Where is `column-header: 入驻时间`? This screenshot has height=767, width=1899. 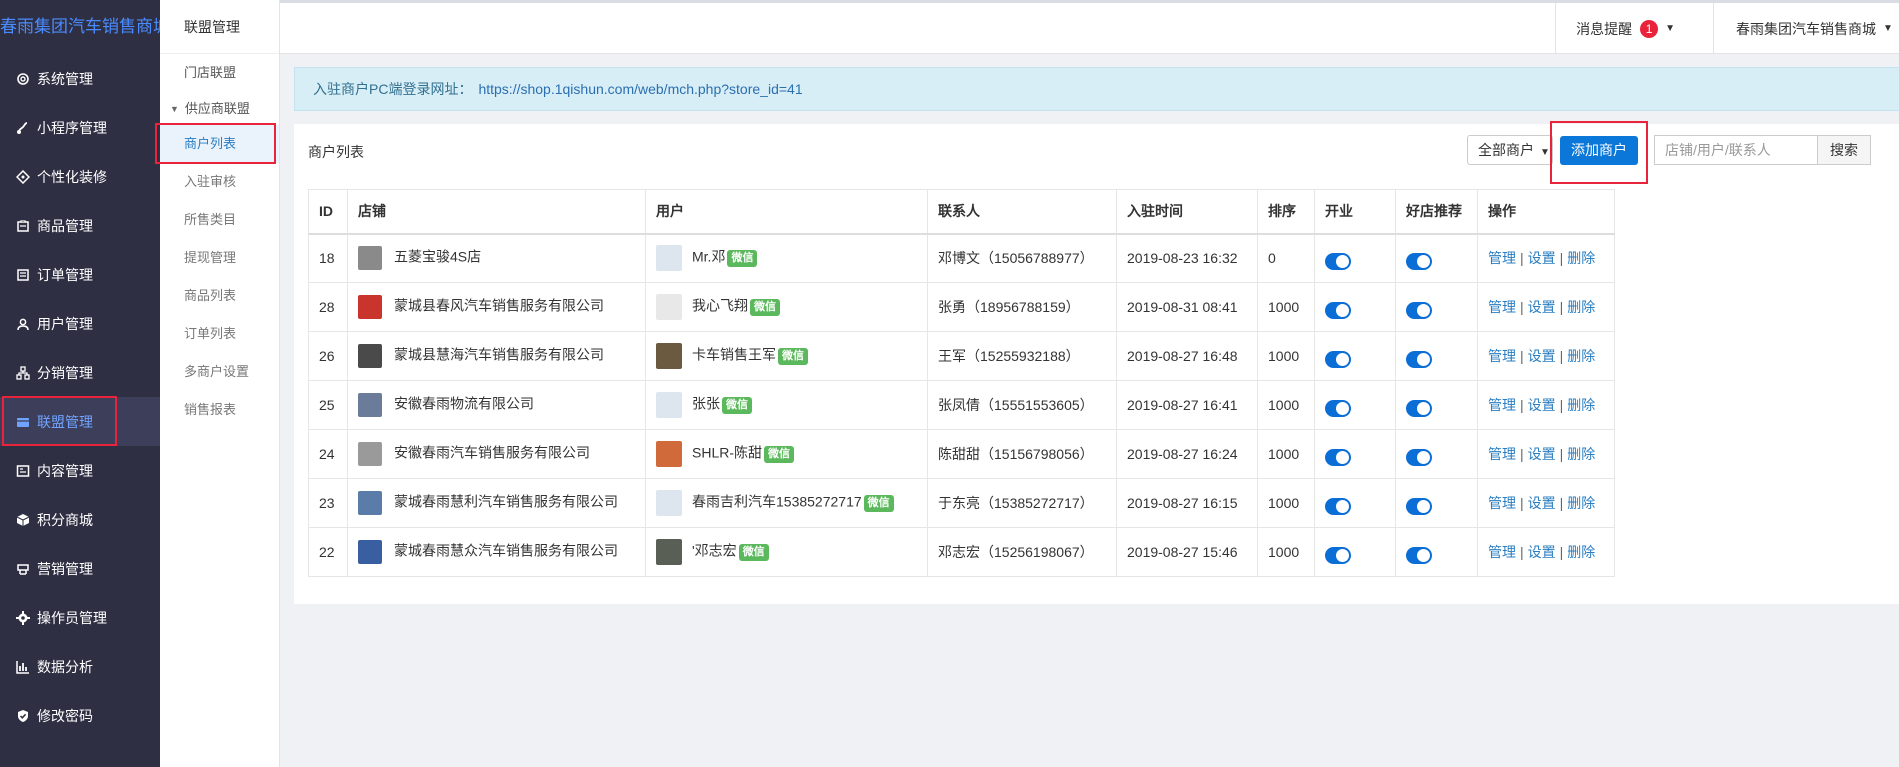
column-header: 入驻时间 is located at coordinates (1187, 212).